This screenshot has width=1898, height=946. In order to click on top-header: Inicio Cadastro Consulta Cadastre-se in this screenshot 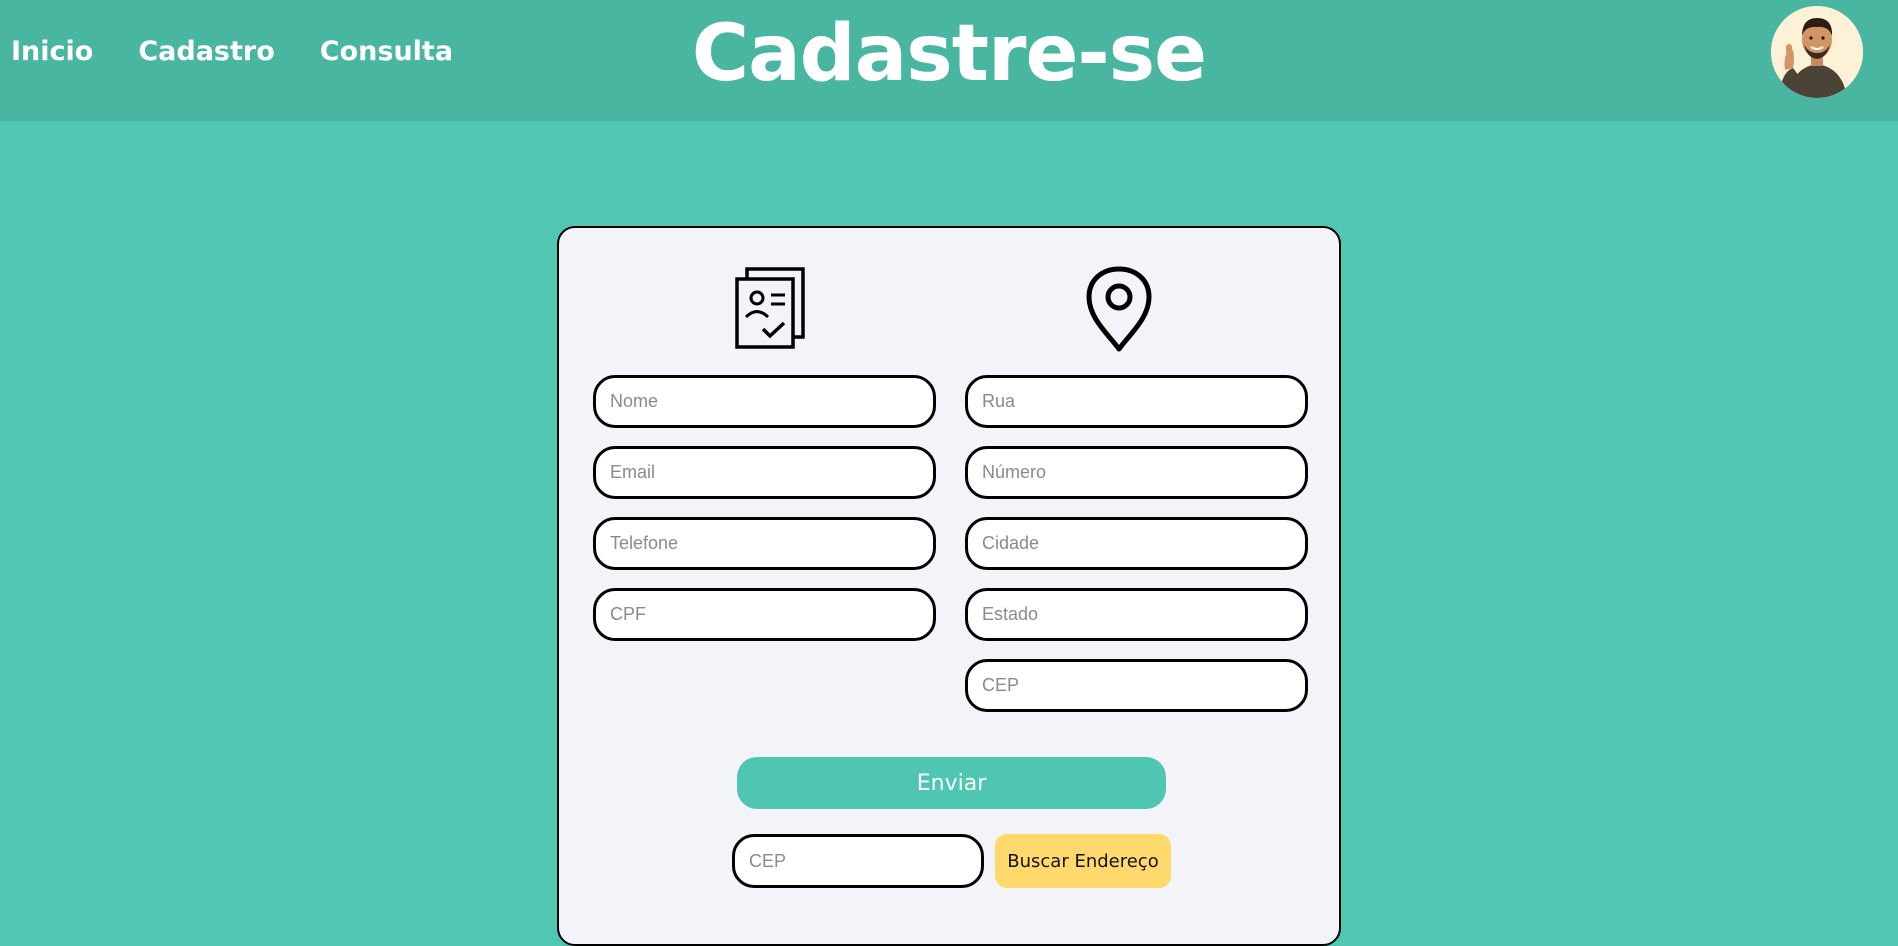, I will do `click(949, 60)`.